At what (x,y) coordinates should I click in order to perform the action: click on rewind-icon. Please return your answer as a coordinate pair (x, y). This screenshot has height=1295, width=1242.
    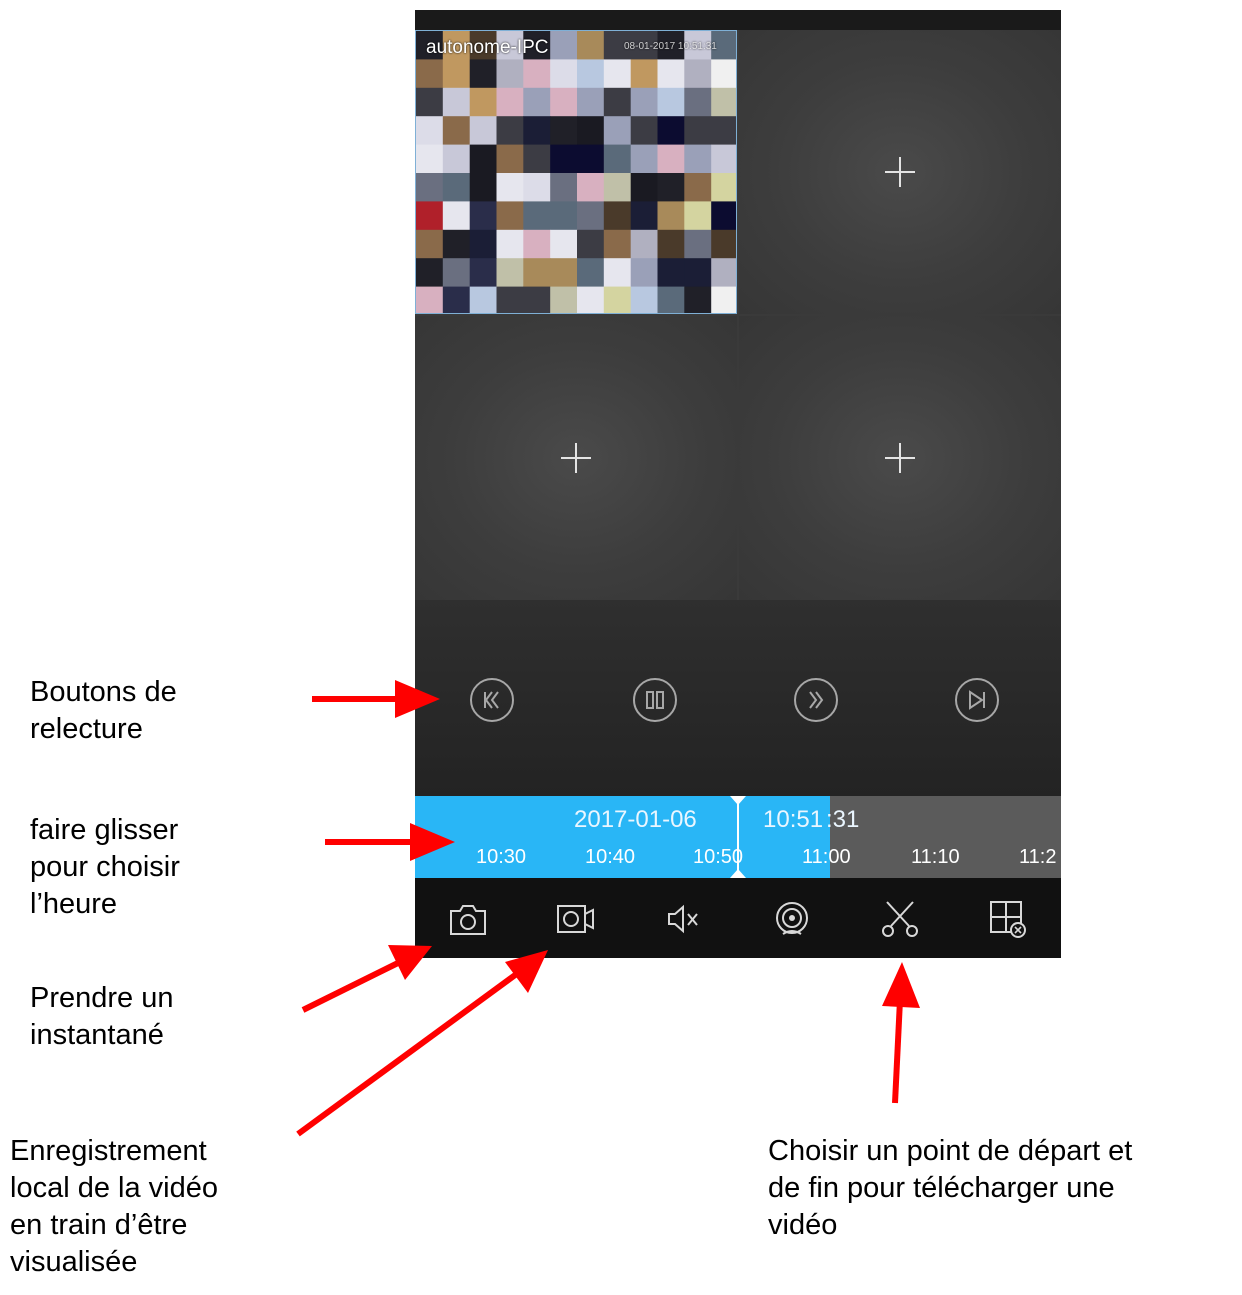
    Looking at the image, I should click on (491, 700).